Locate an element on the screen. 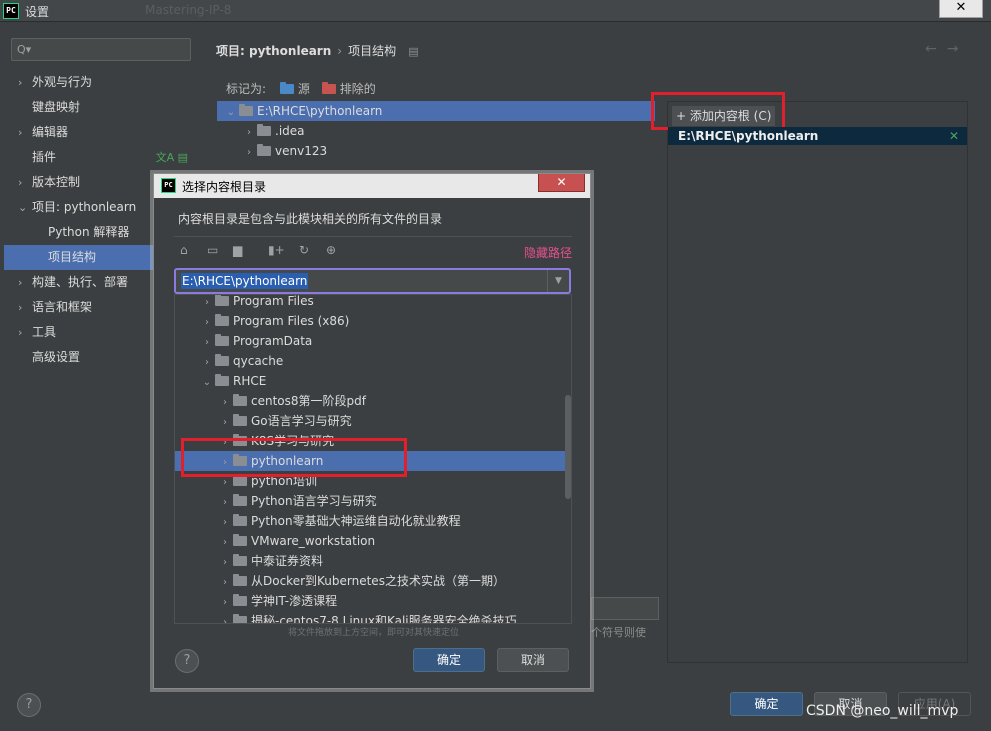  show-hidden-icon: ⊕ is located at coordinates (331, 250).